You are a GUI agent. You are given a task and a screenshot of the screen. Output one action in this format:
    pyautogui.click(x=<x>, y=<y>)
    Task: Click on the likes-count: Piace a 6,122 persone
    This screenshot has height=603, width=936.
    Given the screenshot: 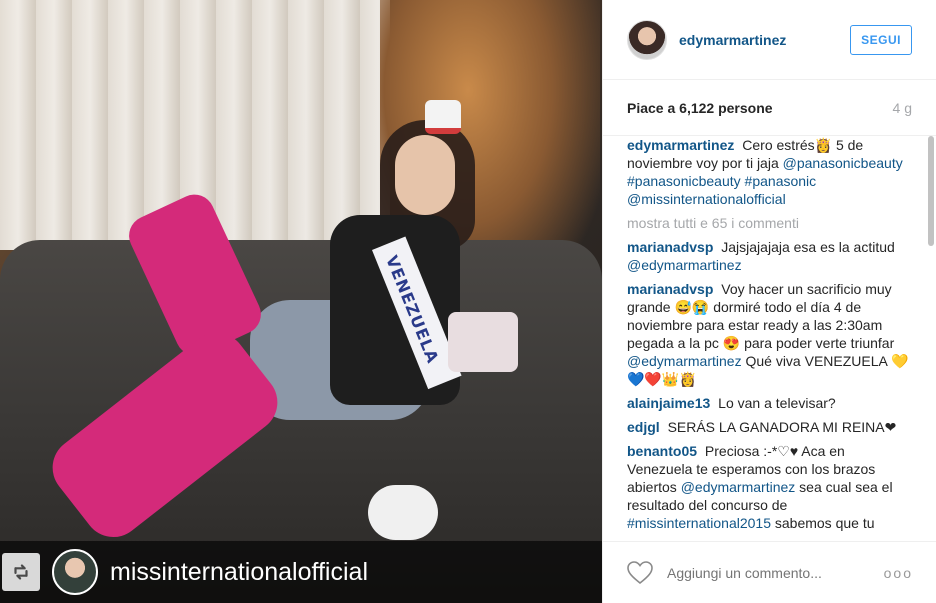 What is the action you would take?
    pyautogui.click(x=700, y=108)
    